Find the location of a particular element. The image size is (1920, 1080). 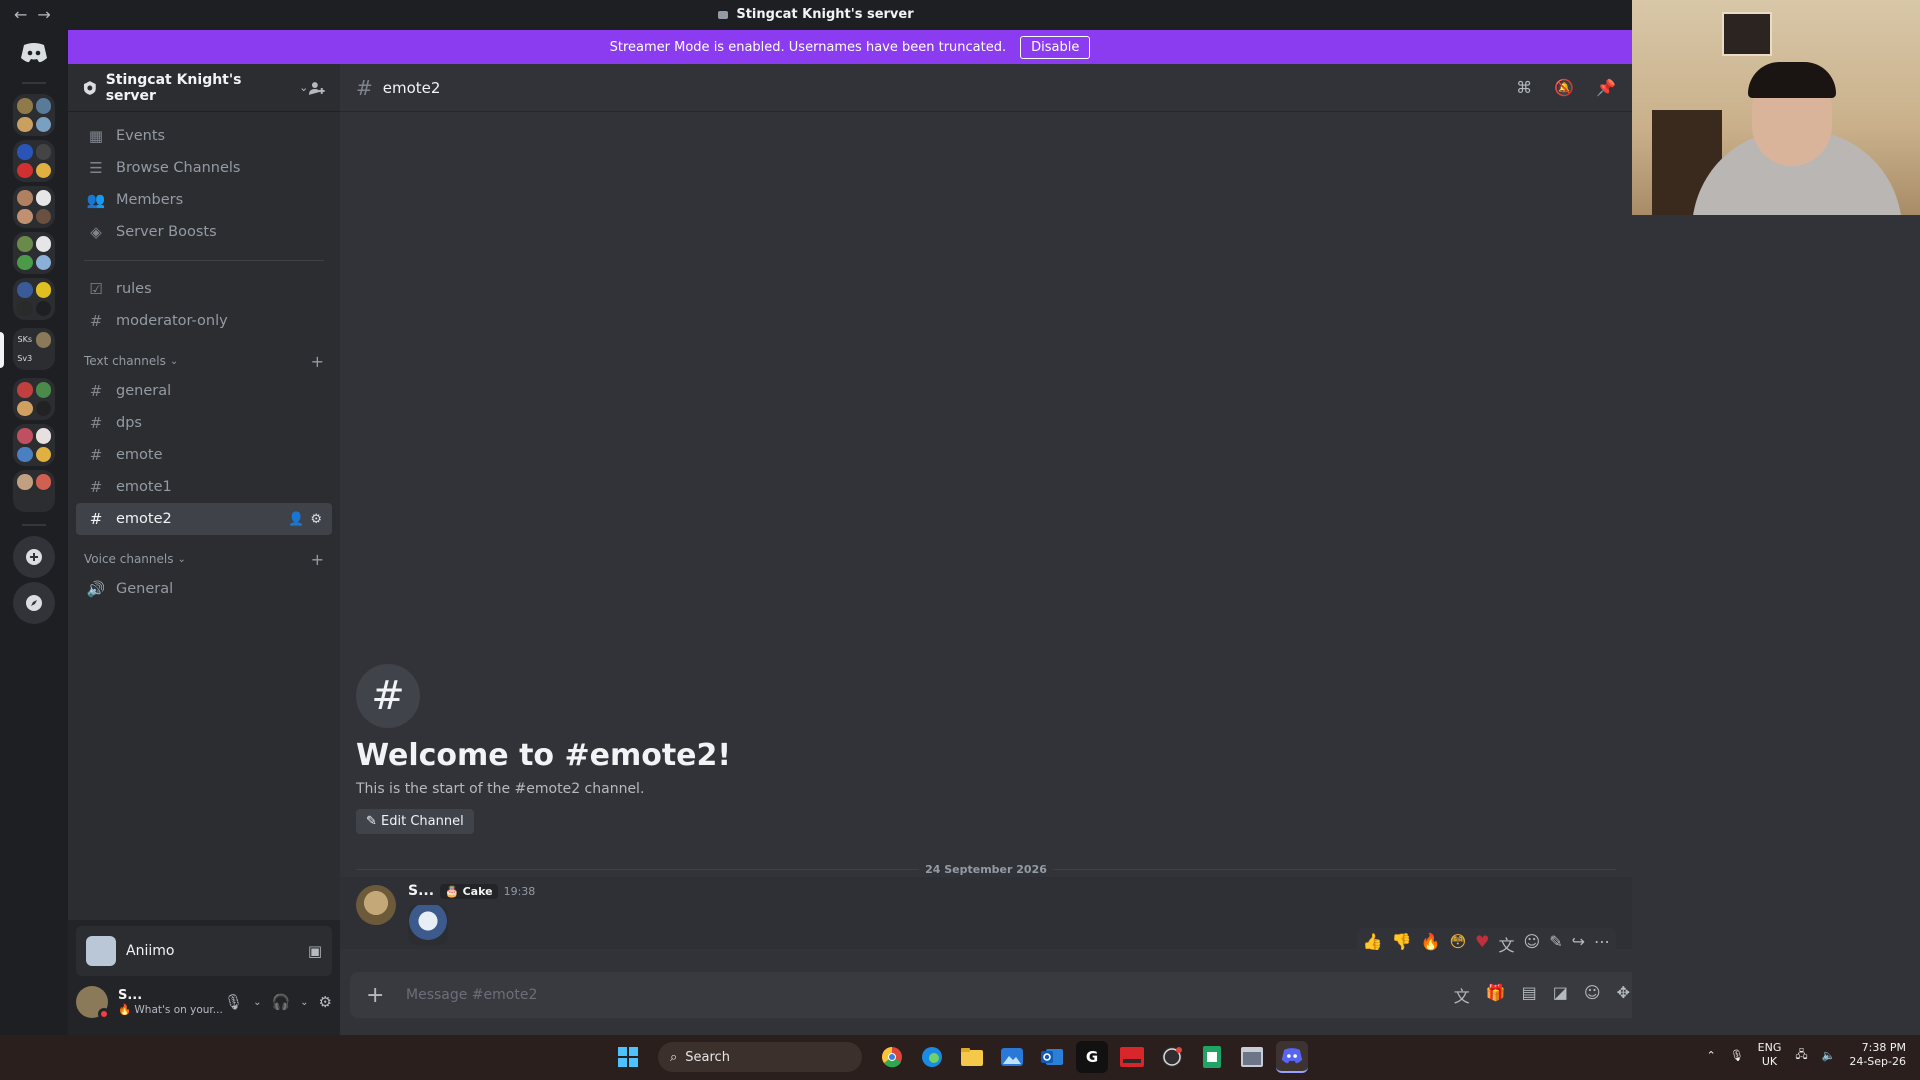

windows-logo-icon is located at coordinates (628, 1057).